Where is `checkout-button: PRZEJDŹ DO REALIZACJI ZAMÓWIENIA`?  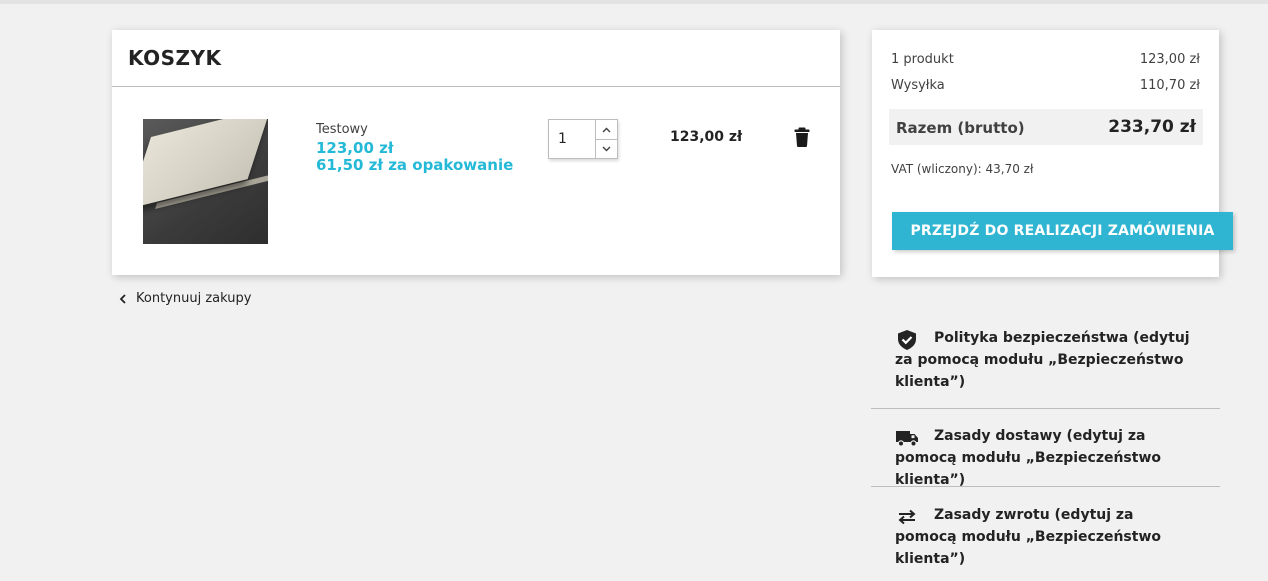 checkout-button: PRZEJDŹ DO REALIZACJI ZAMÓWIENIA is located at coordinates (1062, 231).